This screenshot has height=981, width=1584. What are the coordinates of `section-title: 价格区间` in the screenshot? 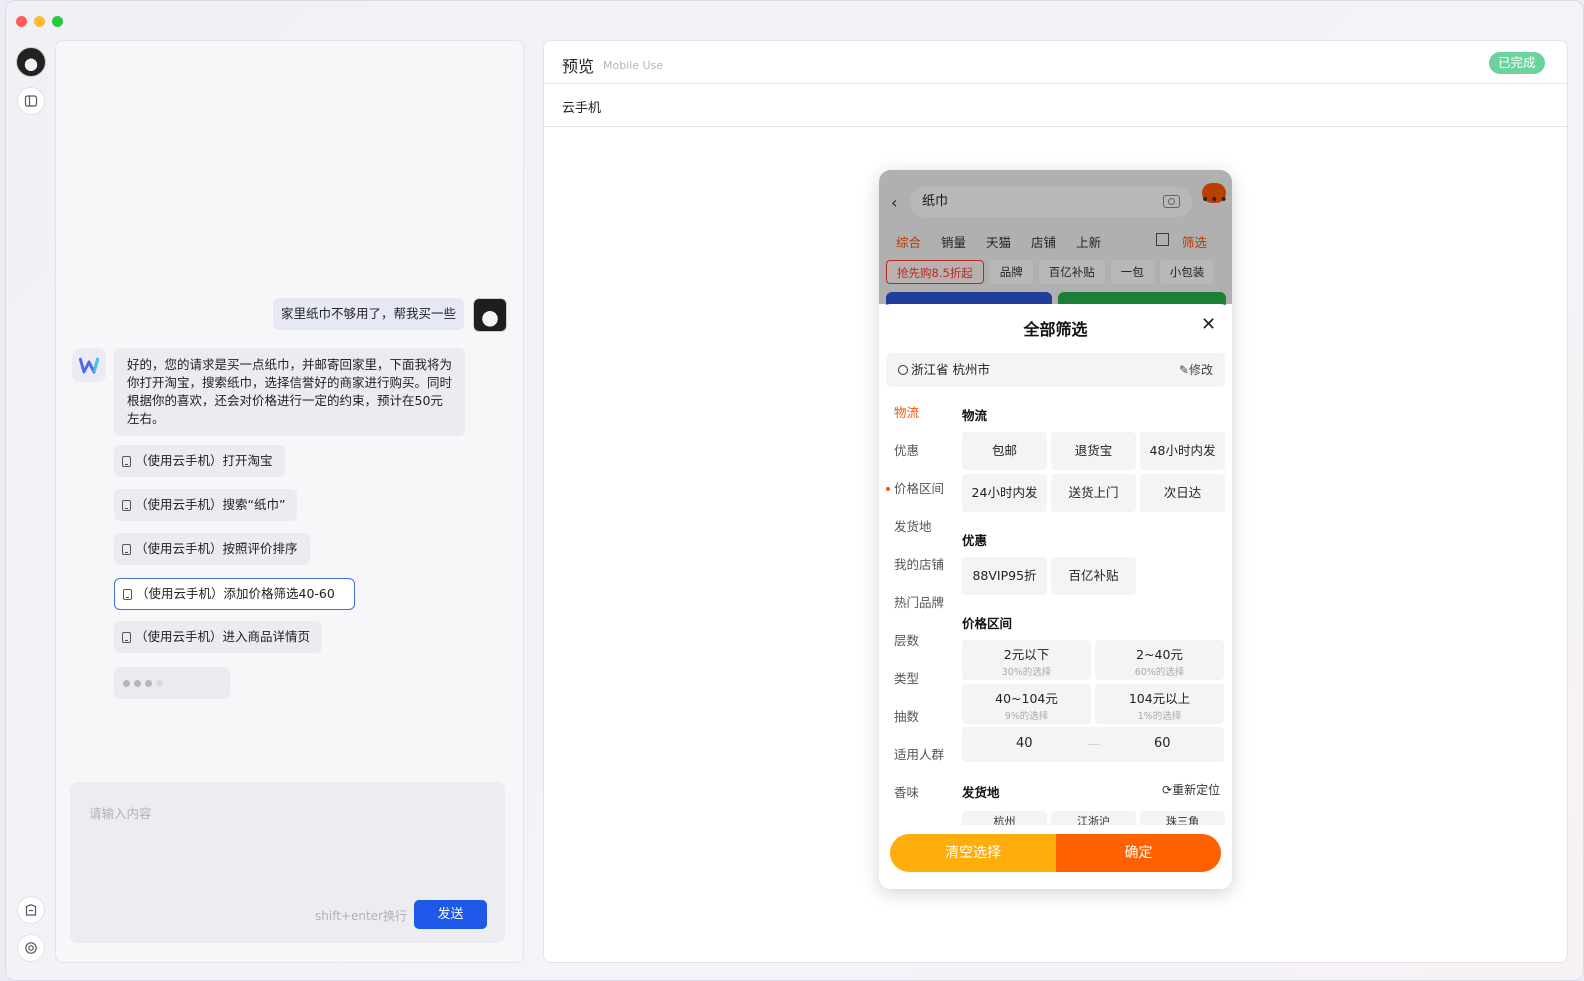 It's located at (987, 623).